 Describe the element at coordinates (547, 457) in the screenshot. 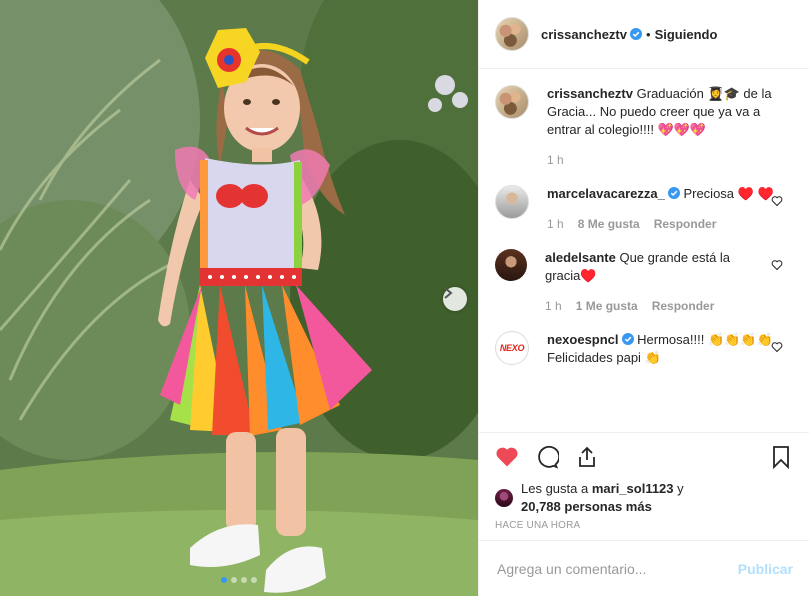

I see `comment-bubble-icon` at that location.